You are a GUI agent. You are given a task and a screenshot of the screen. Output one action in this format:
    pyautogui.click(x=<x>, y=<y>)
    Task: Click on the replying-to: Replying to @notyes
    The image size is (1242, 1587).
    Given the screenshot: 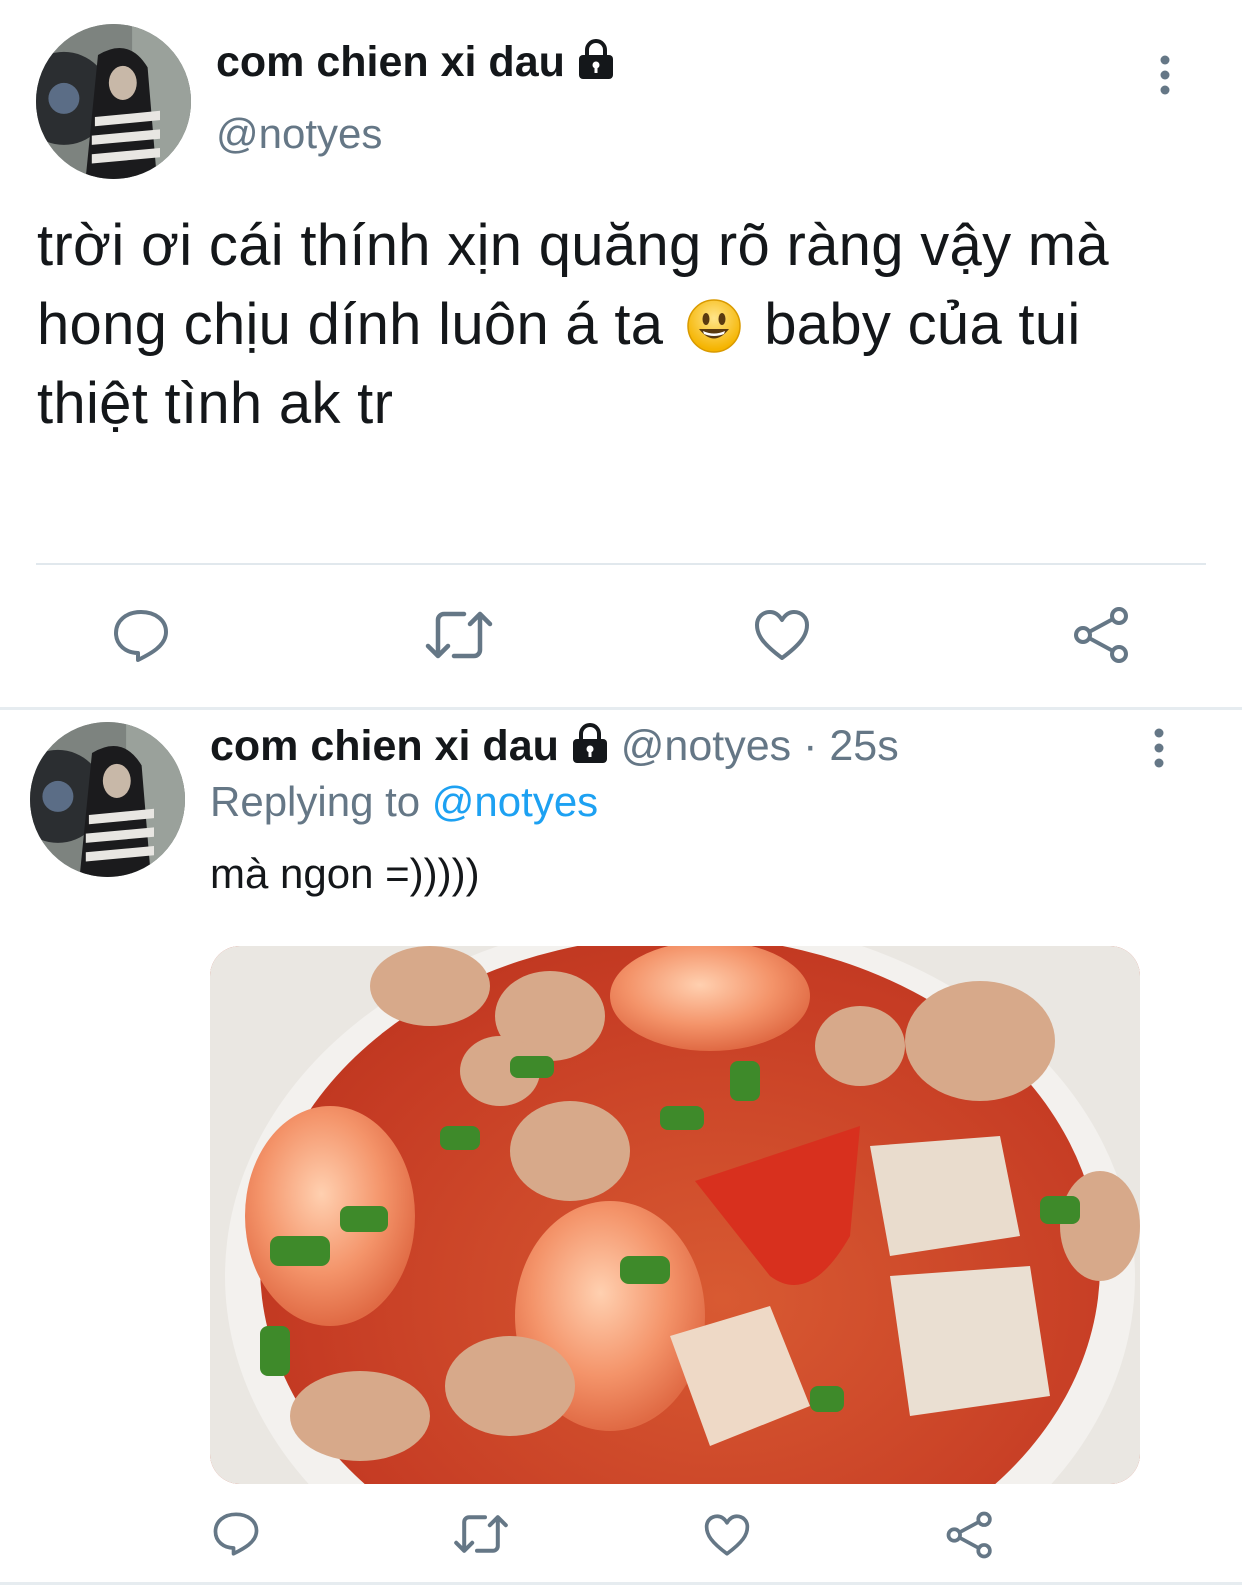 What is the action you would take?
    pyautogui.click(x=404, y=802)
    